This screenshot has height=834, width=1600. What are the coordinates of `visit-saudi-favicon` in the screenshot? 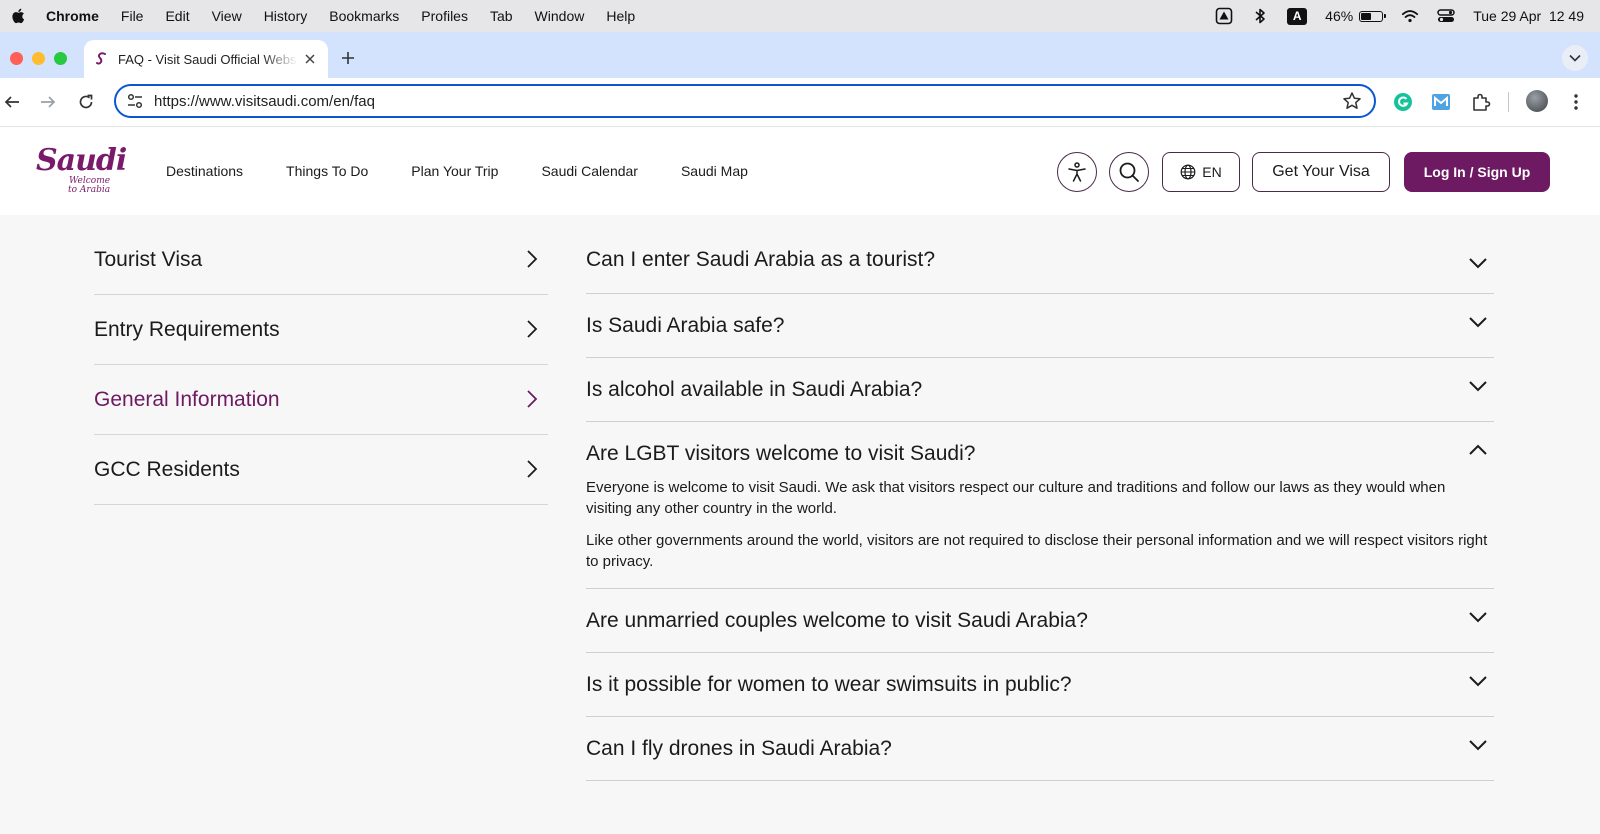 It's located at (101, 58).